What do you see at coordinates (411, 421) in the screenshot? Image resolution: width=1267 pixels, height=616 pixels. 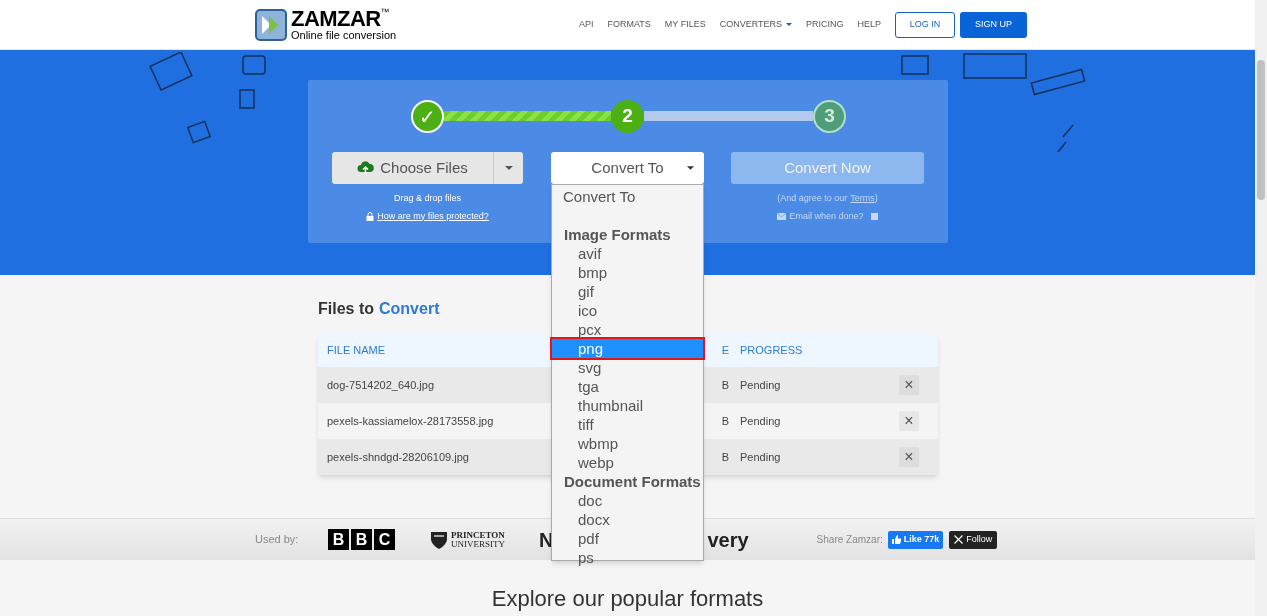 I see `table-cell-text: pexels-kassiamelox-28173558.jpg` at bounding box center [411, 421].